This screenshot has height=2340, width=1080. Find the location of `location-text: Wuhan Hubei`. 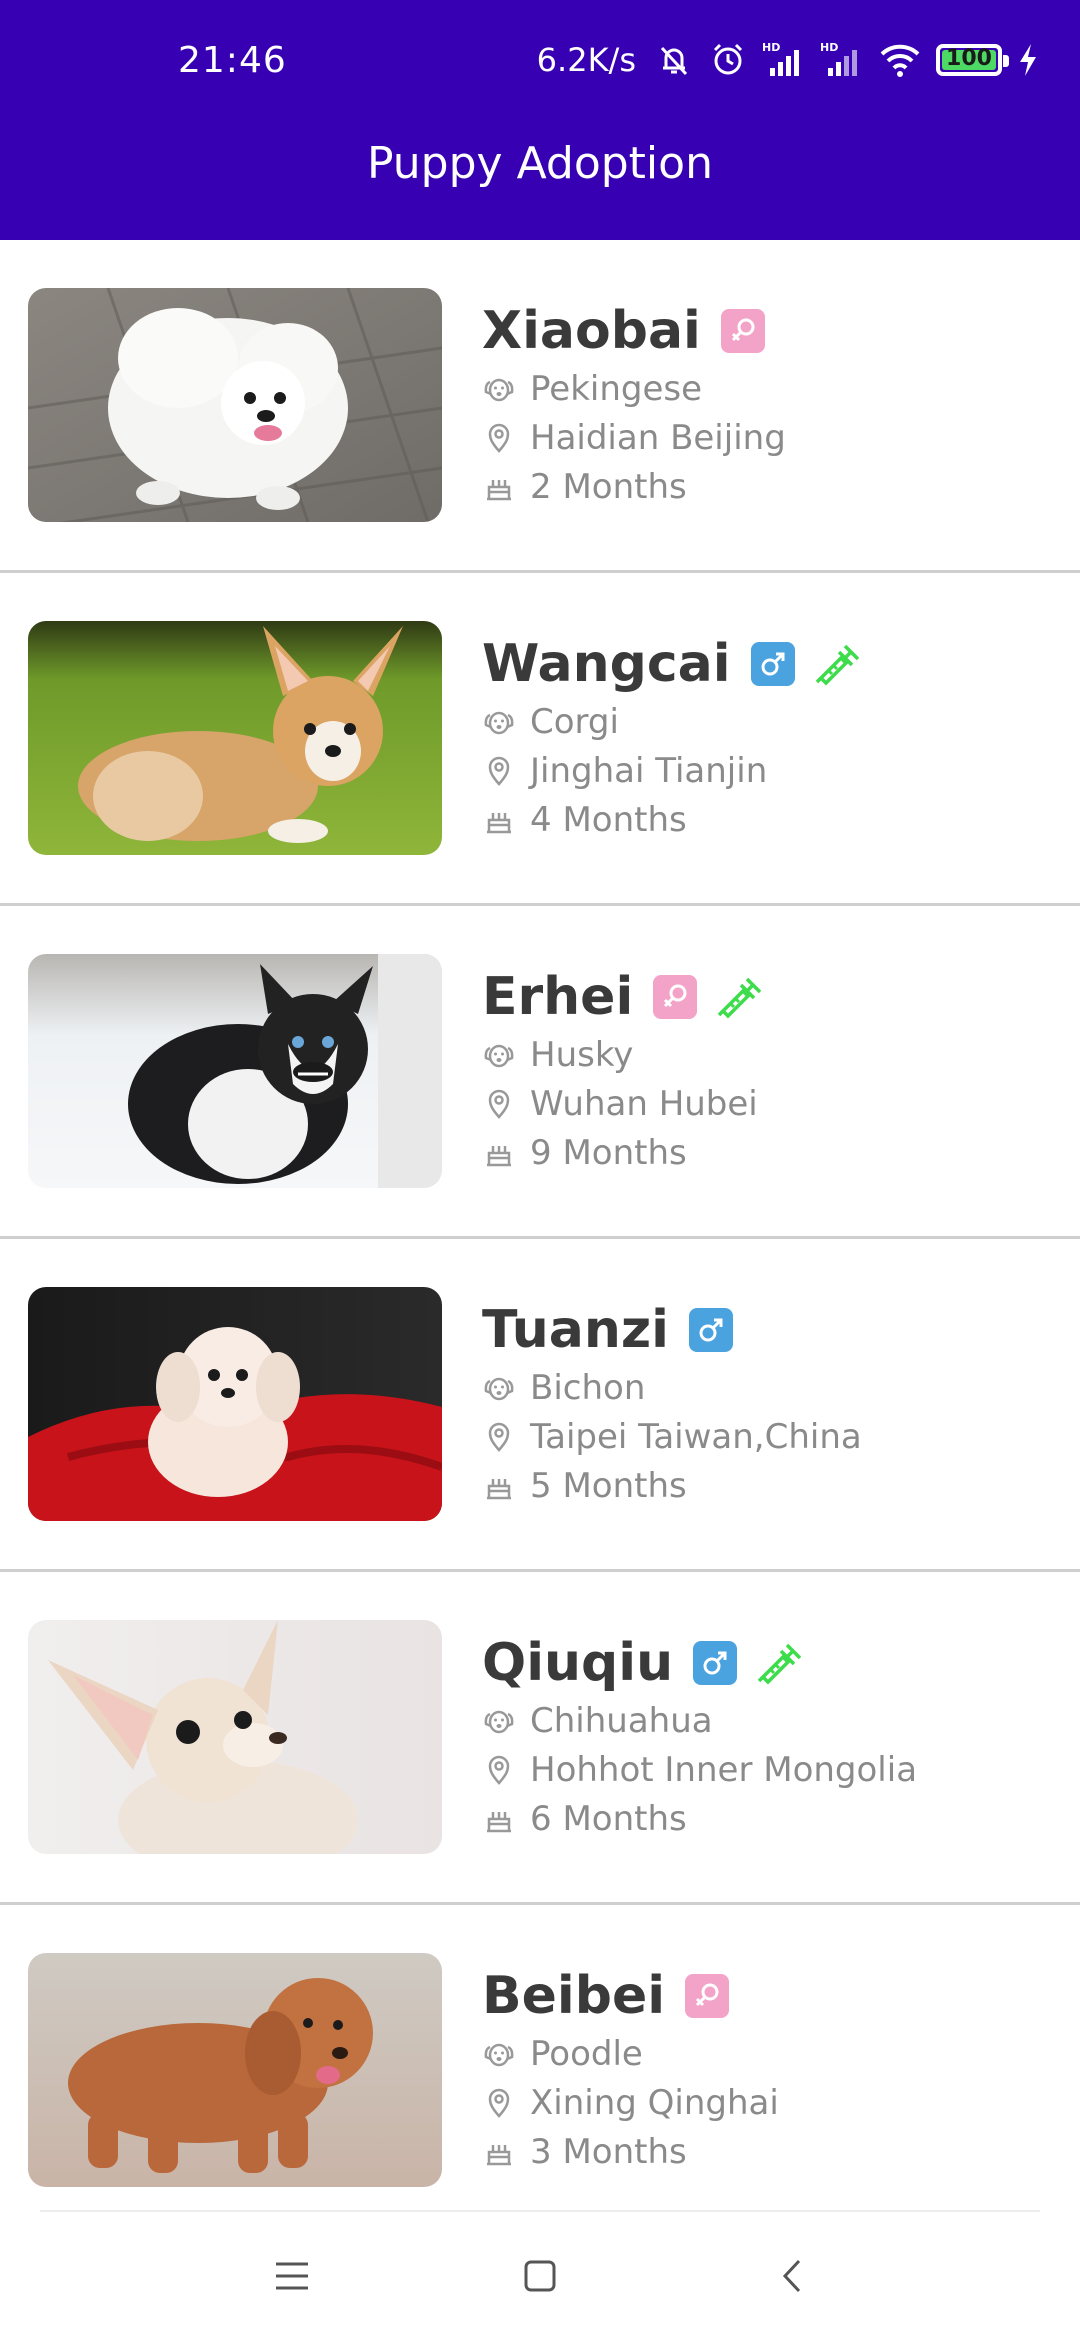

location-text: Wuhan Hubei is located at coordinates (644, 1103).